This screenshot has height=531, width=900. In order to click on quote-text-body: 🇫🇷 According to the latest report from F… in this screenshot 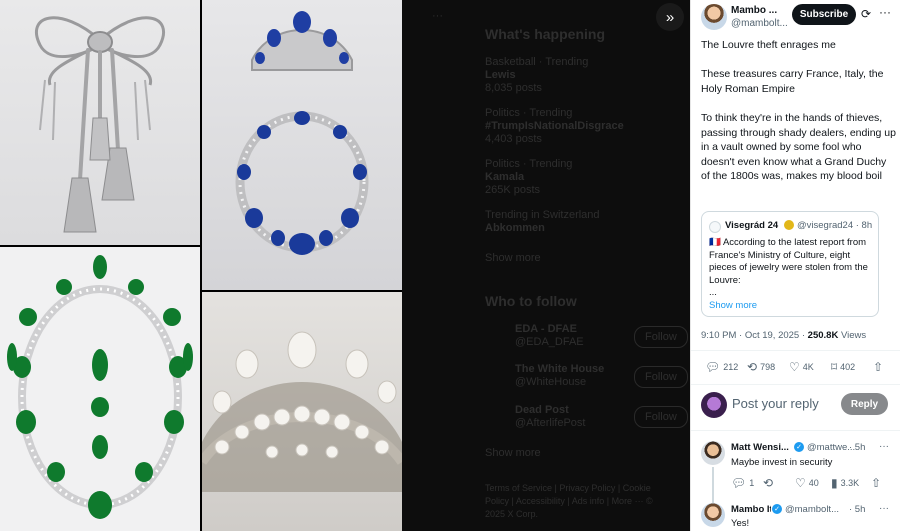, I will do `click(788, 261)`.